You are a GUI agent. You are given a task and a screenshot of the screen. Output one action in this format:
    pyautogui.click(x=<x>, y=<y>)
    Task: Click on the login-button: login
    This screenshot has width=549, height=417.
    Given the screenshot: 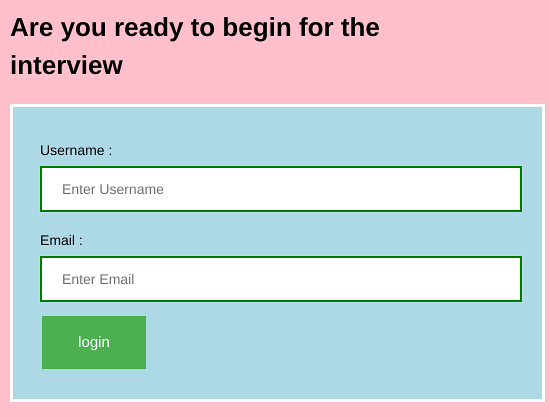 What is the action you would take?
    pyautogui.click(x=94, y=342)
    